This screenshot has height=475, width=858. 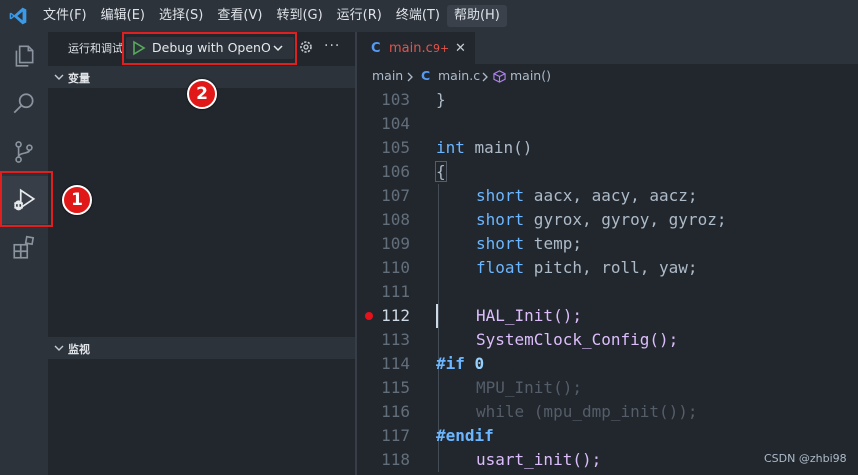 What do you see at coordinates (459, 75) in the screenshot?
I see `breadcrumb-file: main.c` at bounding box center [459, 75].